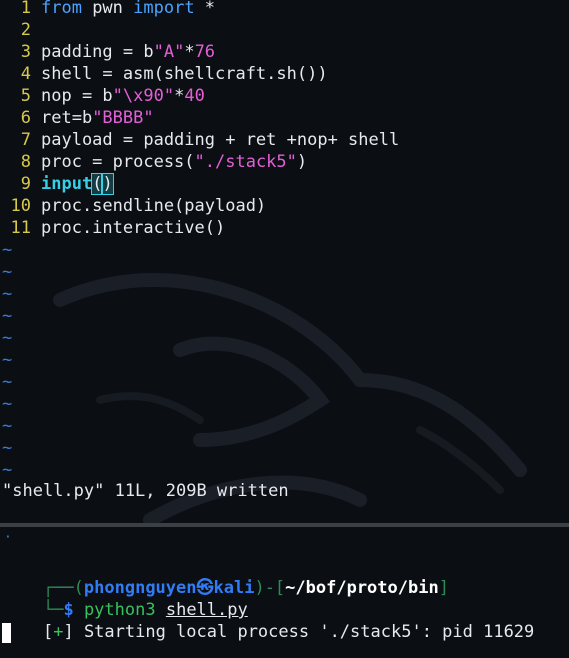 This screenshot has width=569, height=658. What do you see at coordinates (67, 118) in the screenshot?
I see `code-token: ret=b` at bounding box center [67, 118].